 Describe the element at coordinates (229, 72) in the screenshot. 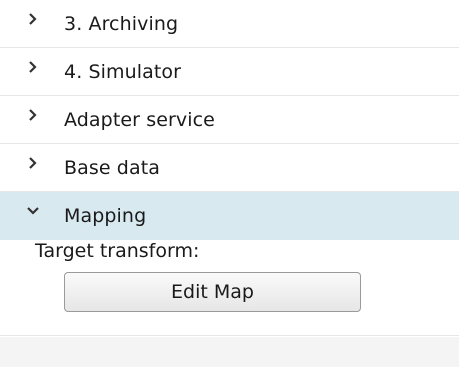

I see `accordion-item-simulator: 4. Simulator` at that location.